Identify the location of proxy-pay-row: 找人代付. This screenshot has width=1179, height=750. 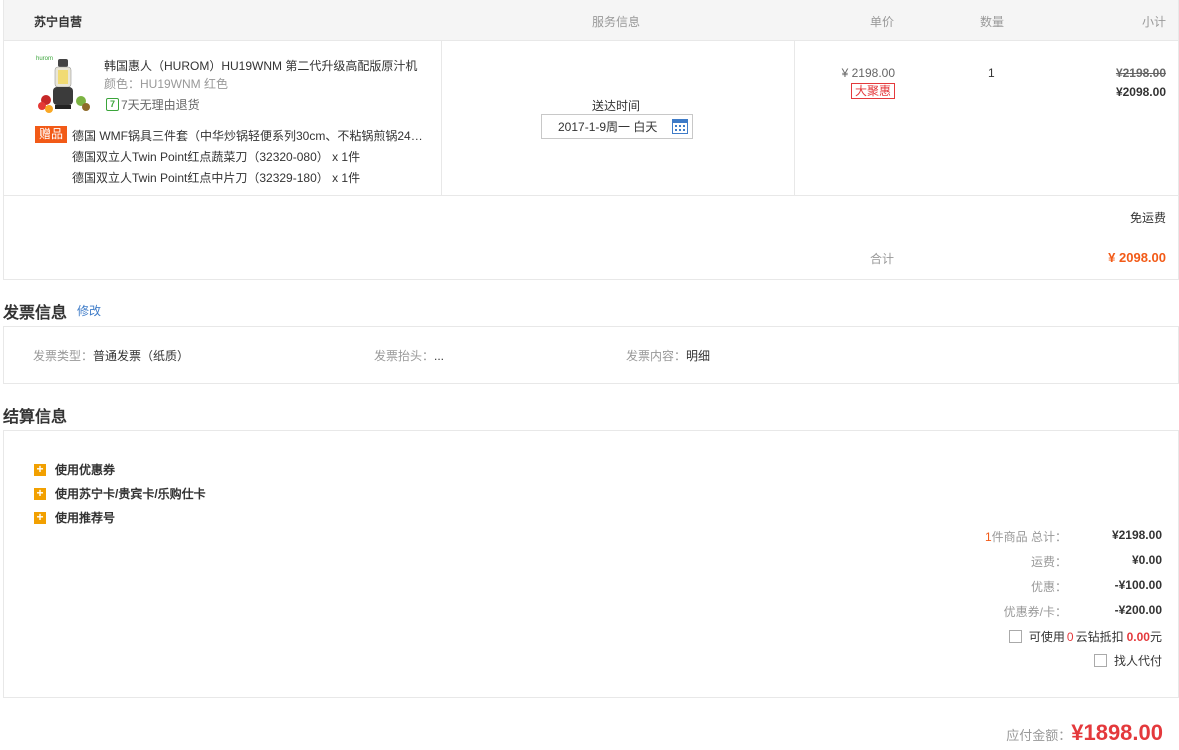
(1127, 660).